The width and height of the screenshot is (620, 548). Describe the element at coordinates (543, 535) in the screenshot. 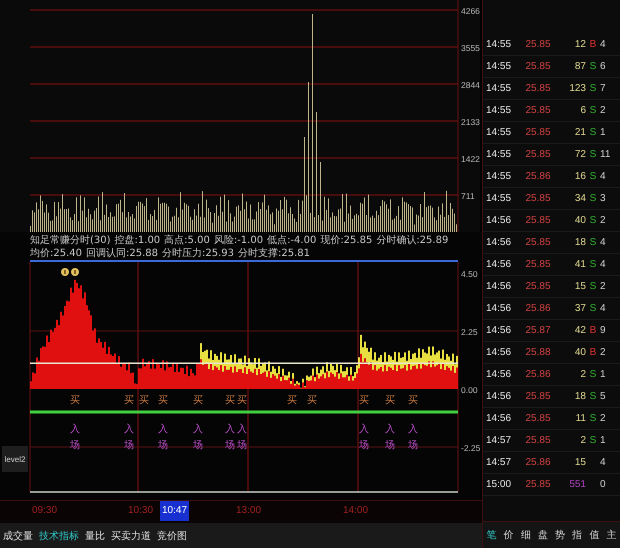

I see `panel-tab: 盘` at that location.